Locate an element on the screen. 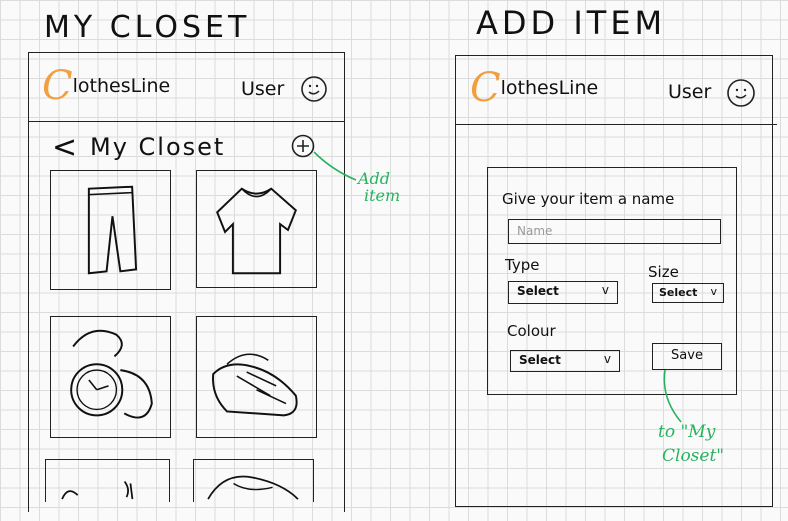 This screenshot has height=521, width=788. size-select-value: Select is located at coordinates (678, 292).